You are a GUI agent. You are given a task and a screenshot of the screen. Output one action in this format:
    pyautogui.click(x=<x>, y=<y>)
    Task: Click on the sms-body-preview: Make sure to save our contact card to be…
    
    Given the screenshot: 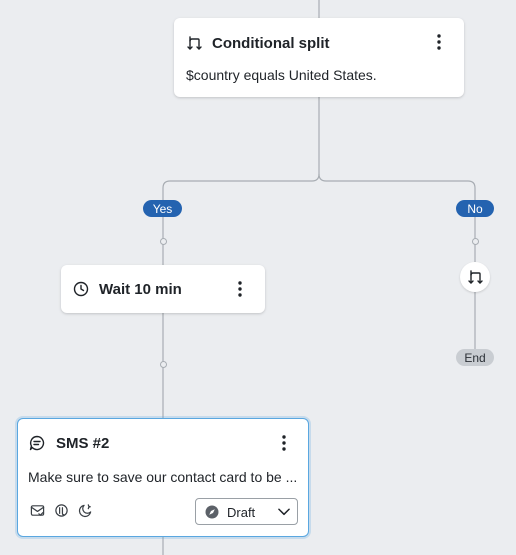 What is the action you would take?
    pyautogui.click(x=163, y=477)
    